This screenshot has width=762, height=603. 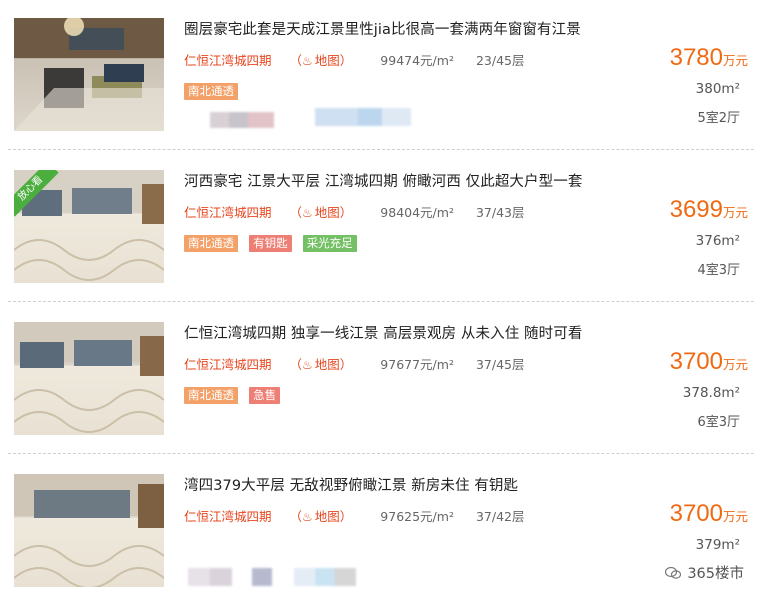 I want to click on tag-list: 南北通透 急售, so click(x=235, y=394).